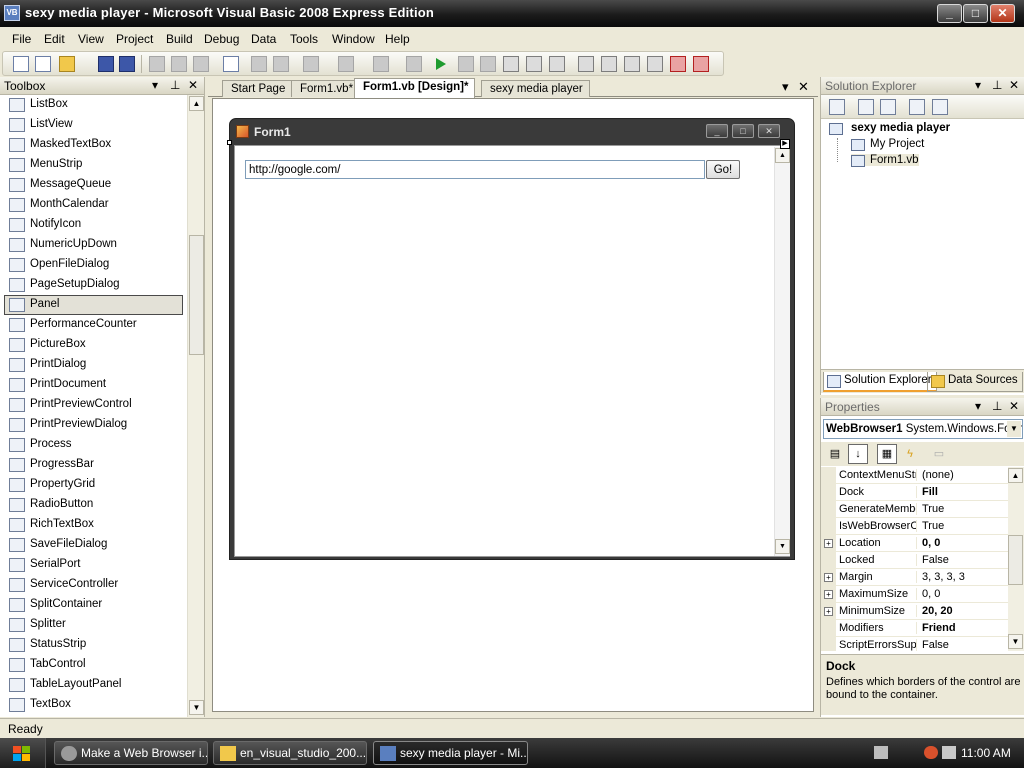 This screenshot has width=1024, height=768. I want to click on find-icon, so click(231, 64).